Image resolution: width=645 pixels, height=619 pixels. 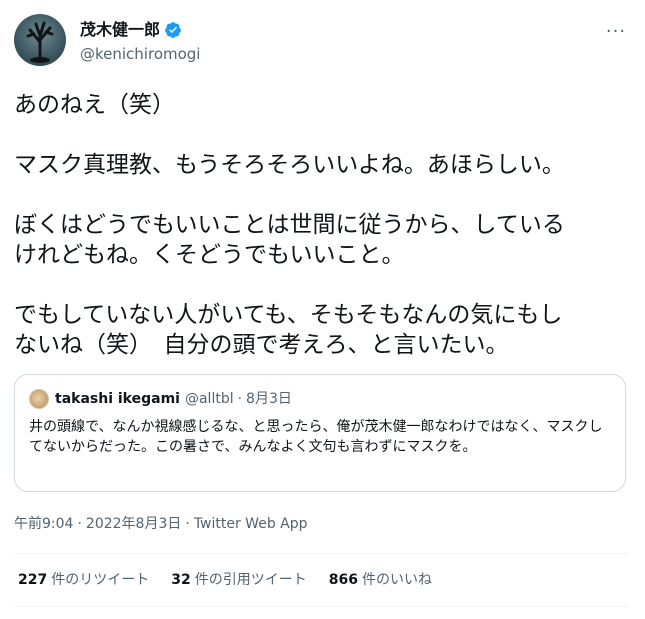 I want to click on tweet-meta: 午前9:04 · 2022年8月3日 · Twitter Web App, so click(x=161, y=524).